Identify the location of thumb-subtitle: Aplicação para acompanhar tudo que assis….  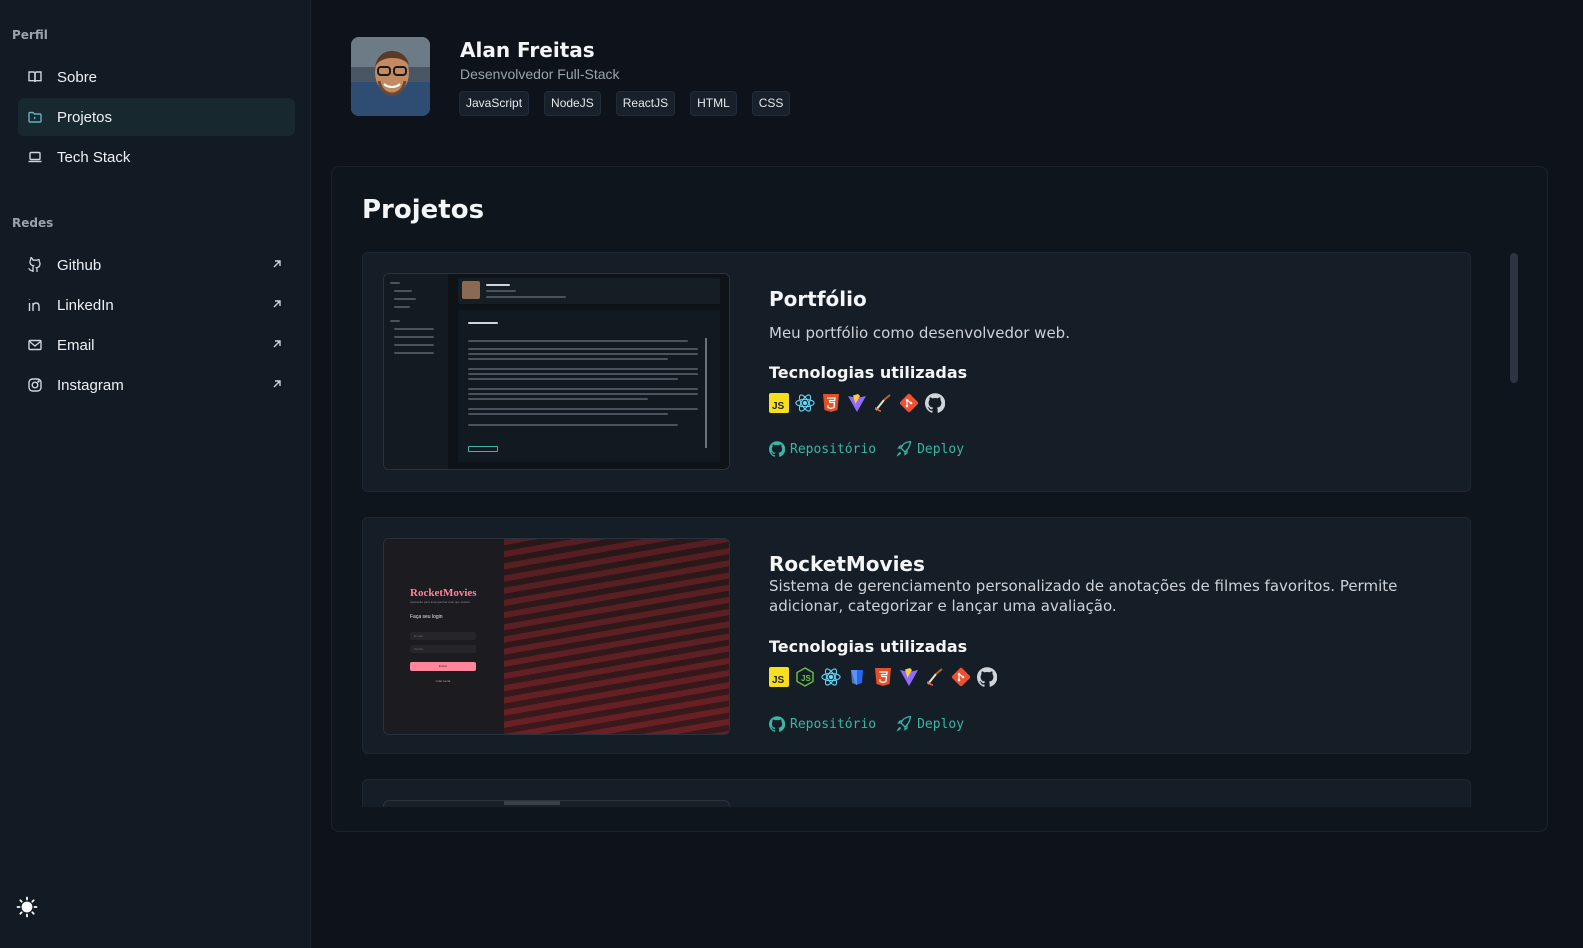
(440, 602).